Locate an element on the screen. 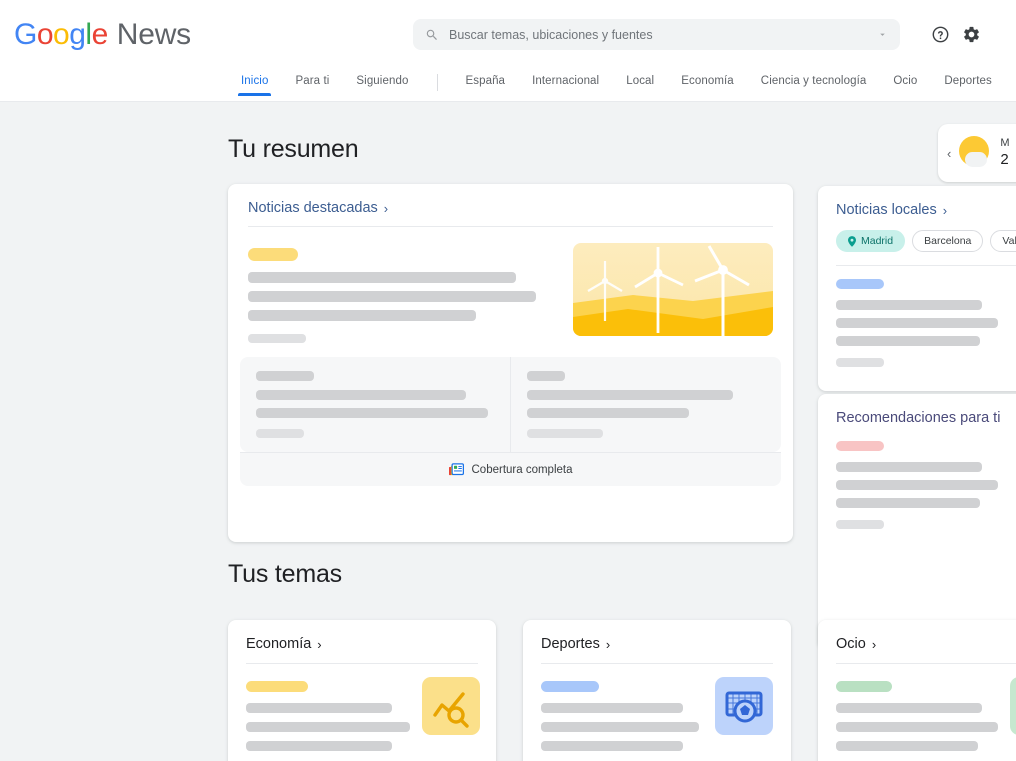 This screenshot has height=761, width=1016. app-header: Google News is located at coordinates (508, 34).